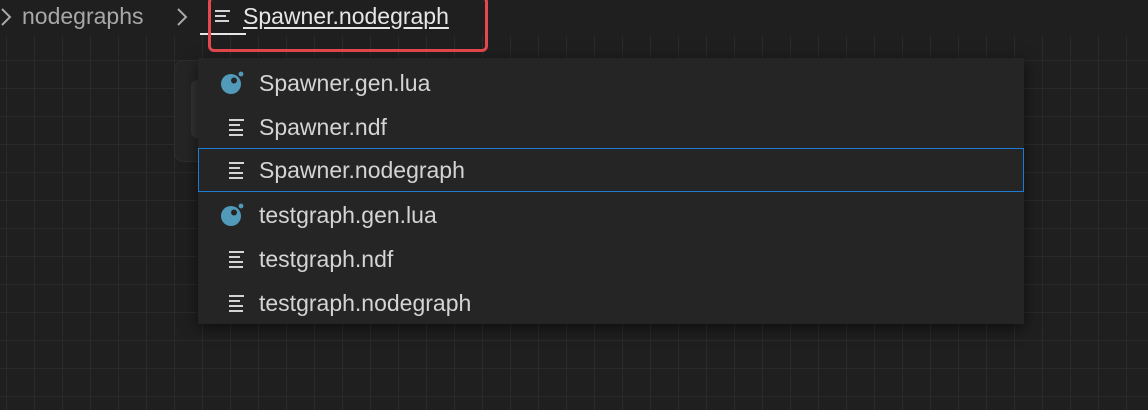  Describe the element at coordinates (611, 215) in the screenshot. I see `file-list-item: testgraph.gen.lua` at that location.